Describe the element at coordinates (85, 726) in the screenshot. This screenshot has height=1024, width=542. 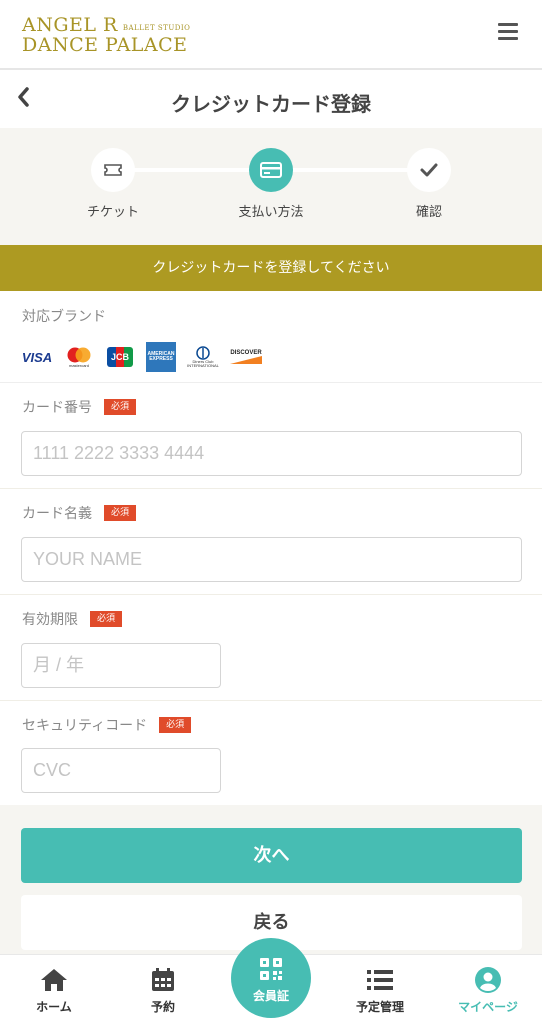
I see `cvc-label: セキュリティコード` at that location.